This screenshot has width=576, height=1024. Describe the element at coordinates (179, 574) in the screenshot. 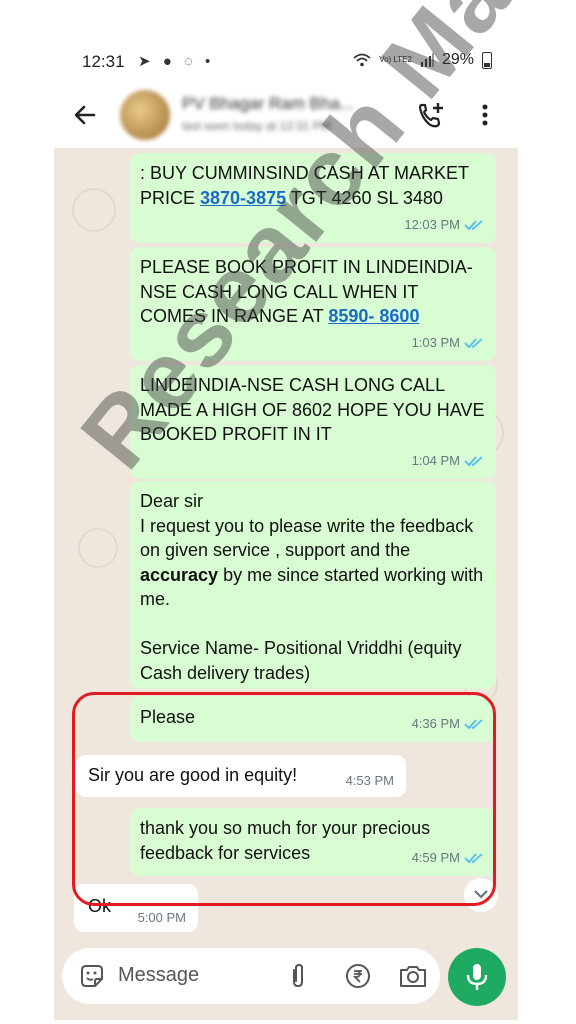

I see `bold-text: accuracy` at that location.